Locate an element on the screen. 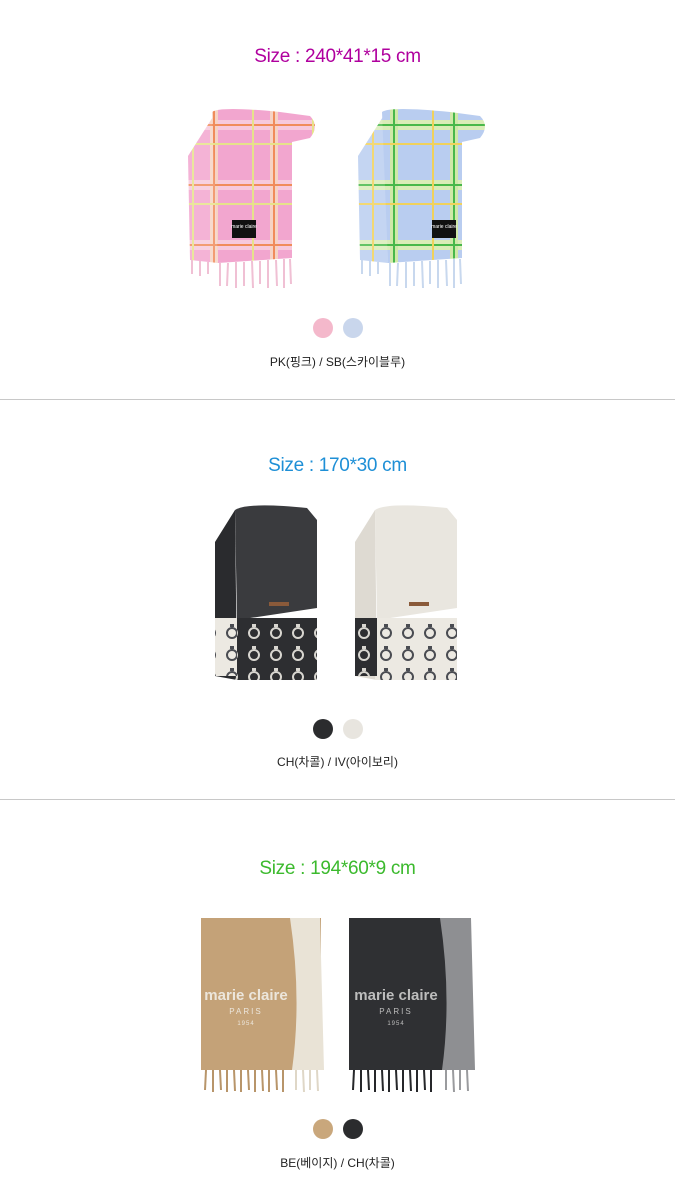 The height and width of the screenshot is (1200, 675). size-title-2: Size : 170*30 cm is located at coordinates (337, 465).